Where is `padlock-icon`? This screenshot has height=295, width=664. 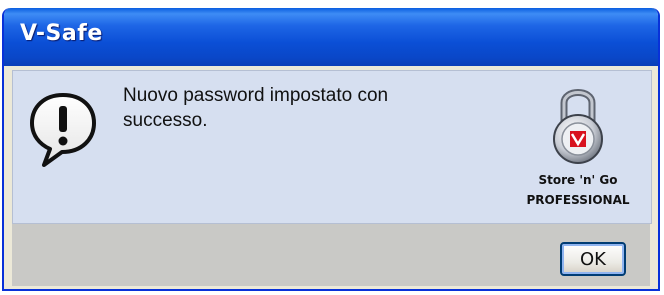
padlock-icon is located at coordinates (578, 124).